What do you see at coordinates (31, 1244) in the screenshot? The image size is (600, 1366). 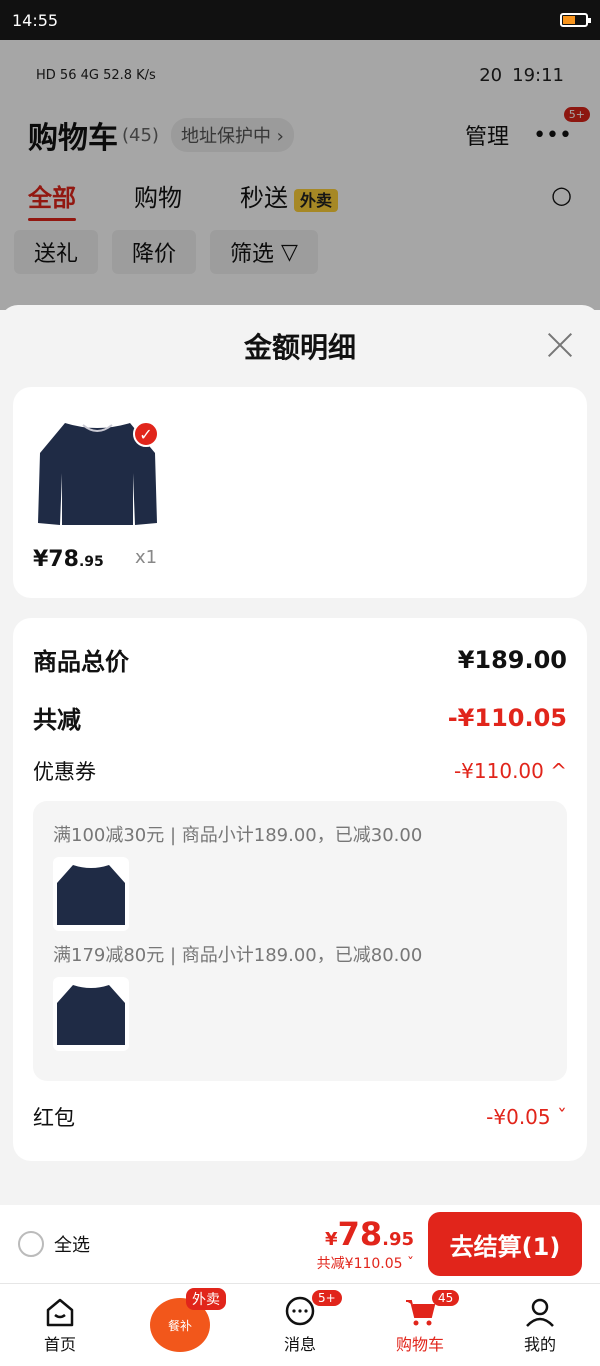 I see `select-all-radio` at bounding box center [31, 1244].